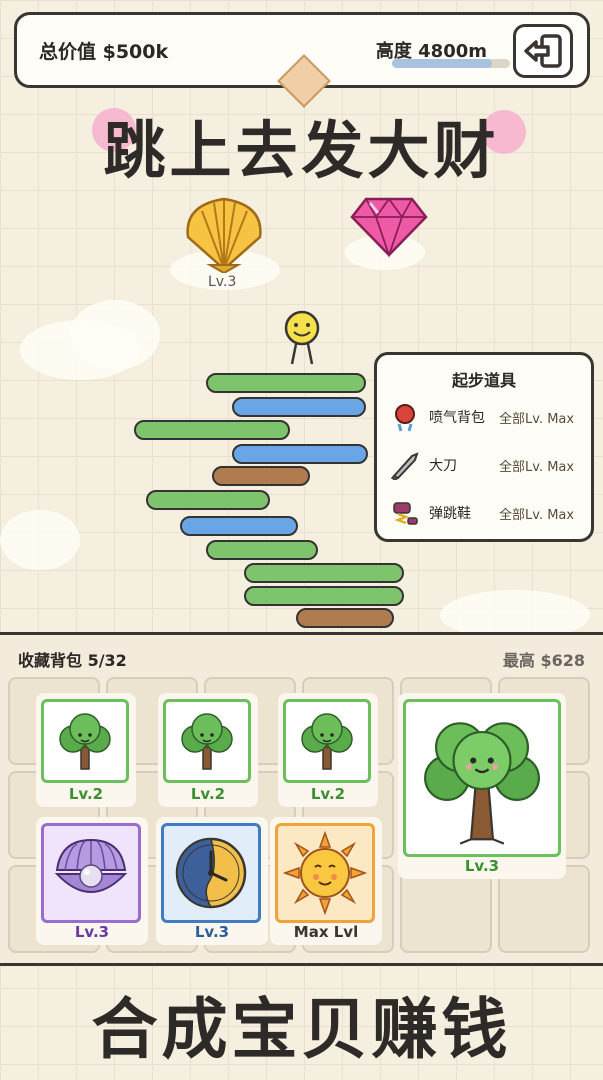  I want to click on item-card: Max Lvl, so click(326, 881).